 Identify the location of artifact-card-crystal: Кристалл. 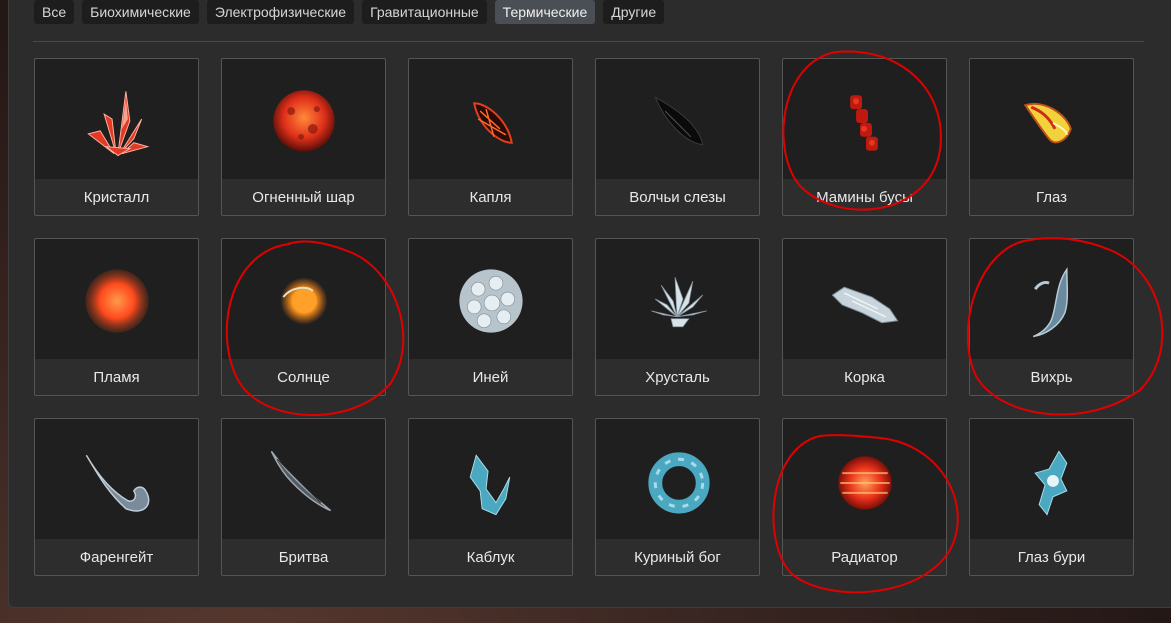
(116, 137).